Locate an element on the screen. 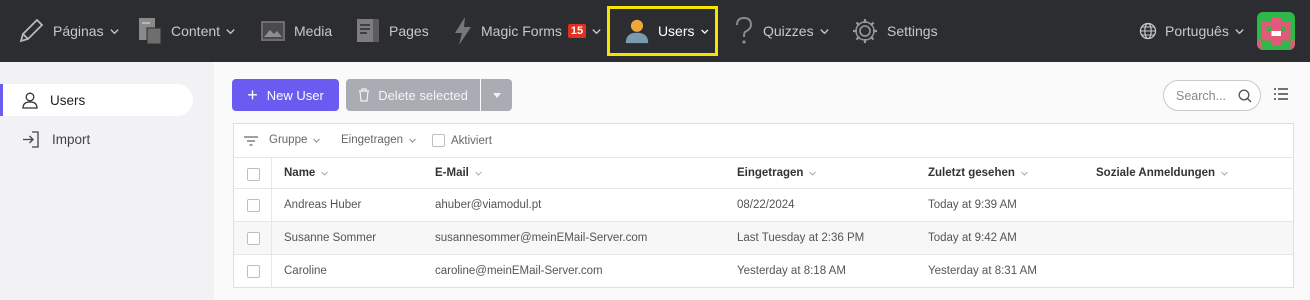 This screenshot has width=1310, height=300. nav-label: Magic Forms is located at coordinates (521, 31).